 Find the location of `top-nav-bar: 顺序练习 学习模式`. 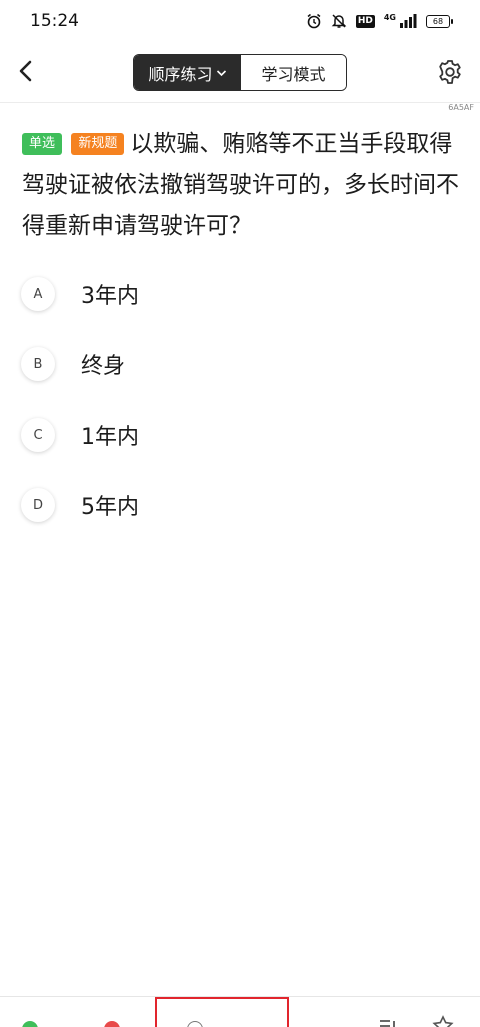

top-nav-bar: 顺序练习 学习模式 is located at coordinates (240, 71).